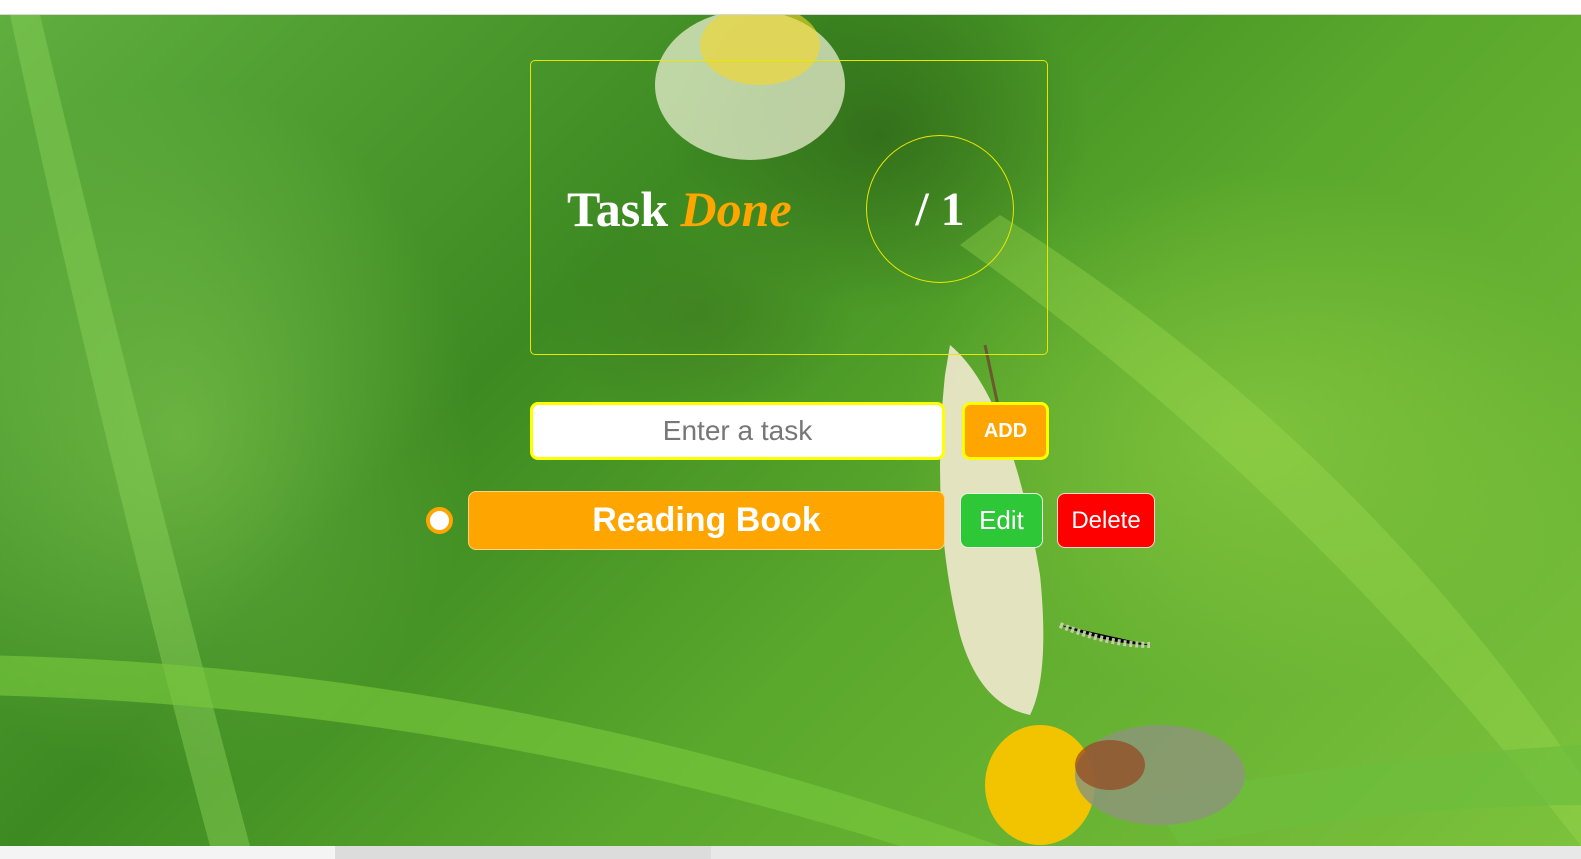  Describe the element at coordinates (790, 852) in the screenshot. I see `browser-bottom-strip` at that location.